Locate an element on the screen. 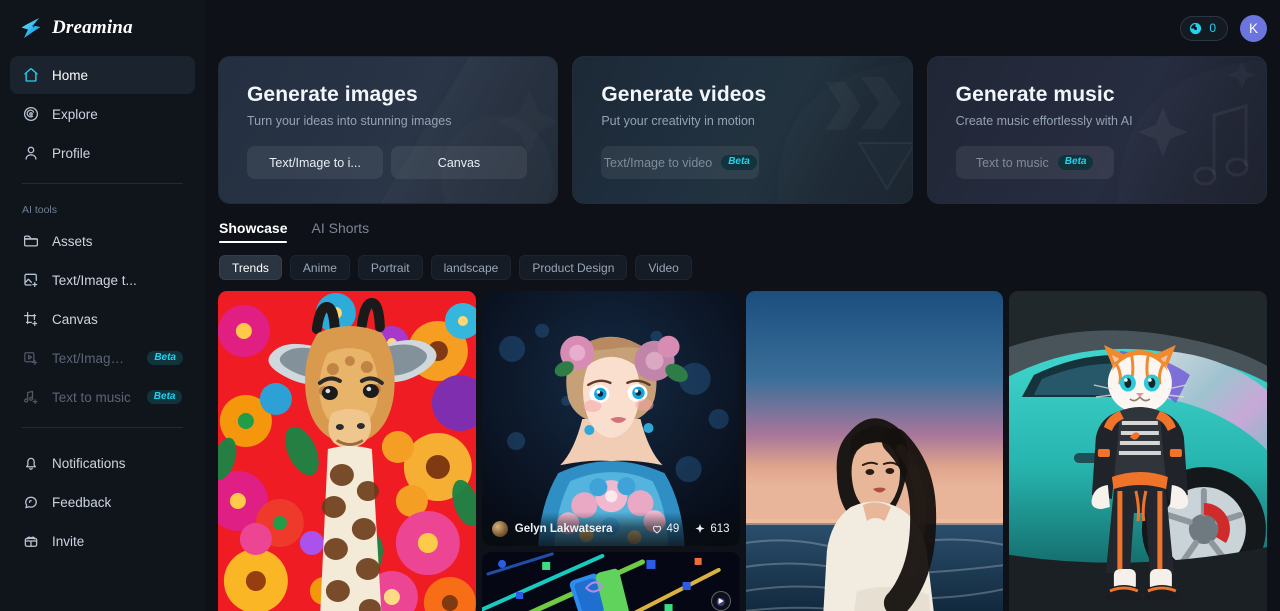 Image resolution: width=1280 pixels, height=611 pixels. avatar: K is located at coordinates (1253, 28).